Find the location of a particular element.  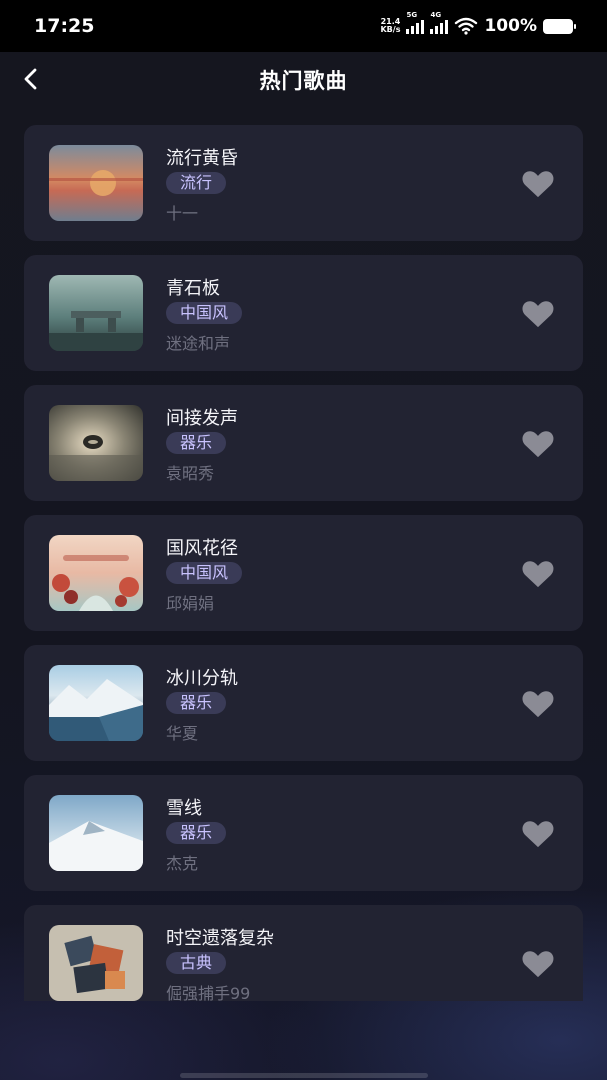

song-artist: 袁昭秀 is located at coordinates (190, 473).